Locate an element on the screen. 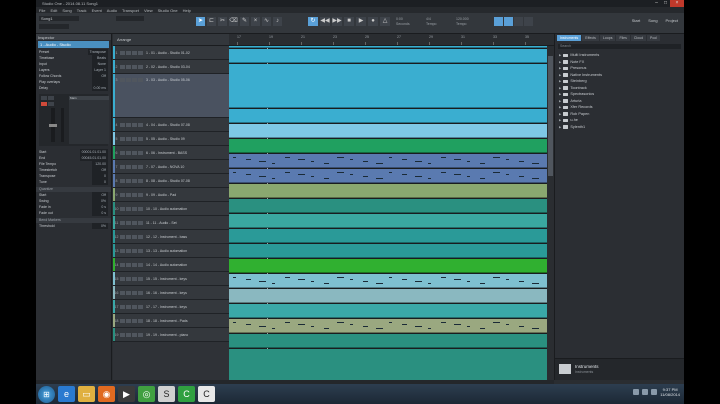 This screenshot has width=720, height=404. track-header: 44 - 04 - Audio - Studio 07-08 is located at coordinates (171, 125).